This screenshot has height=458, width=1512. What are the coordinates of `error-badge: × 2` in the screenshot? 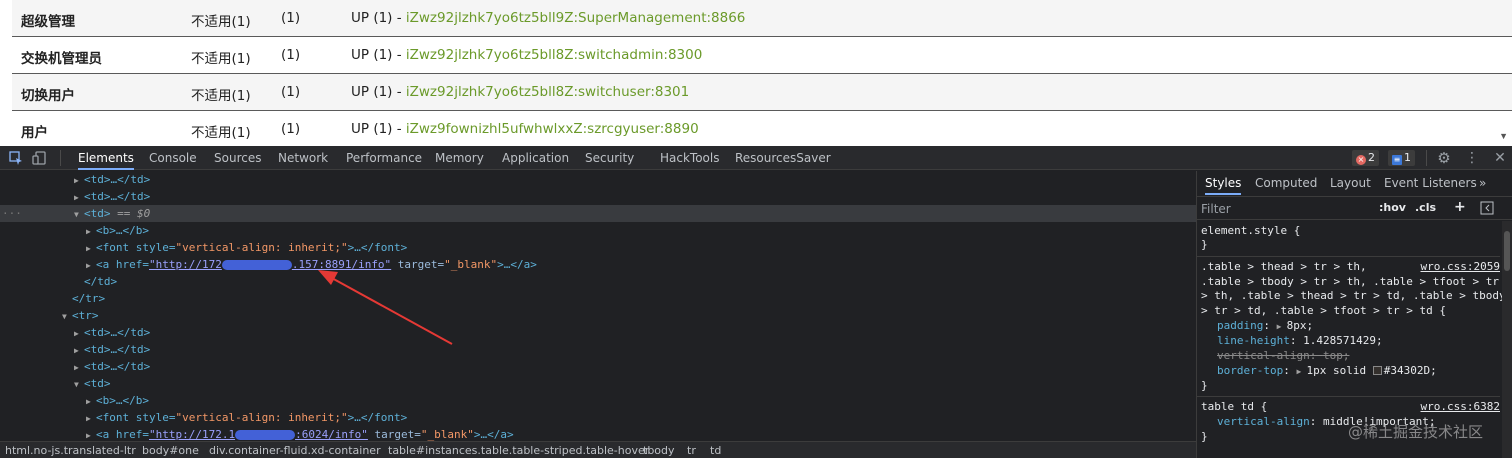 It's located at (1365, 158).